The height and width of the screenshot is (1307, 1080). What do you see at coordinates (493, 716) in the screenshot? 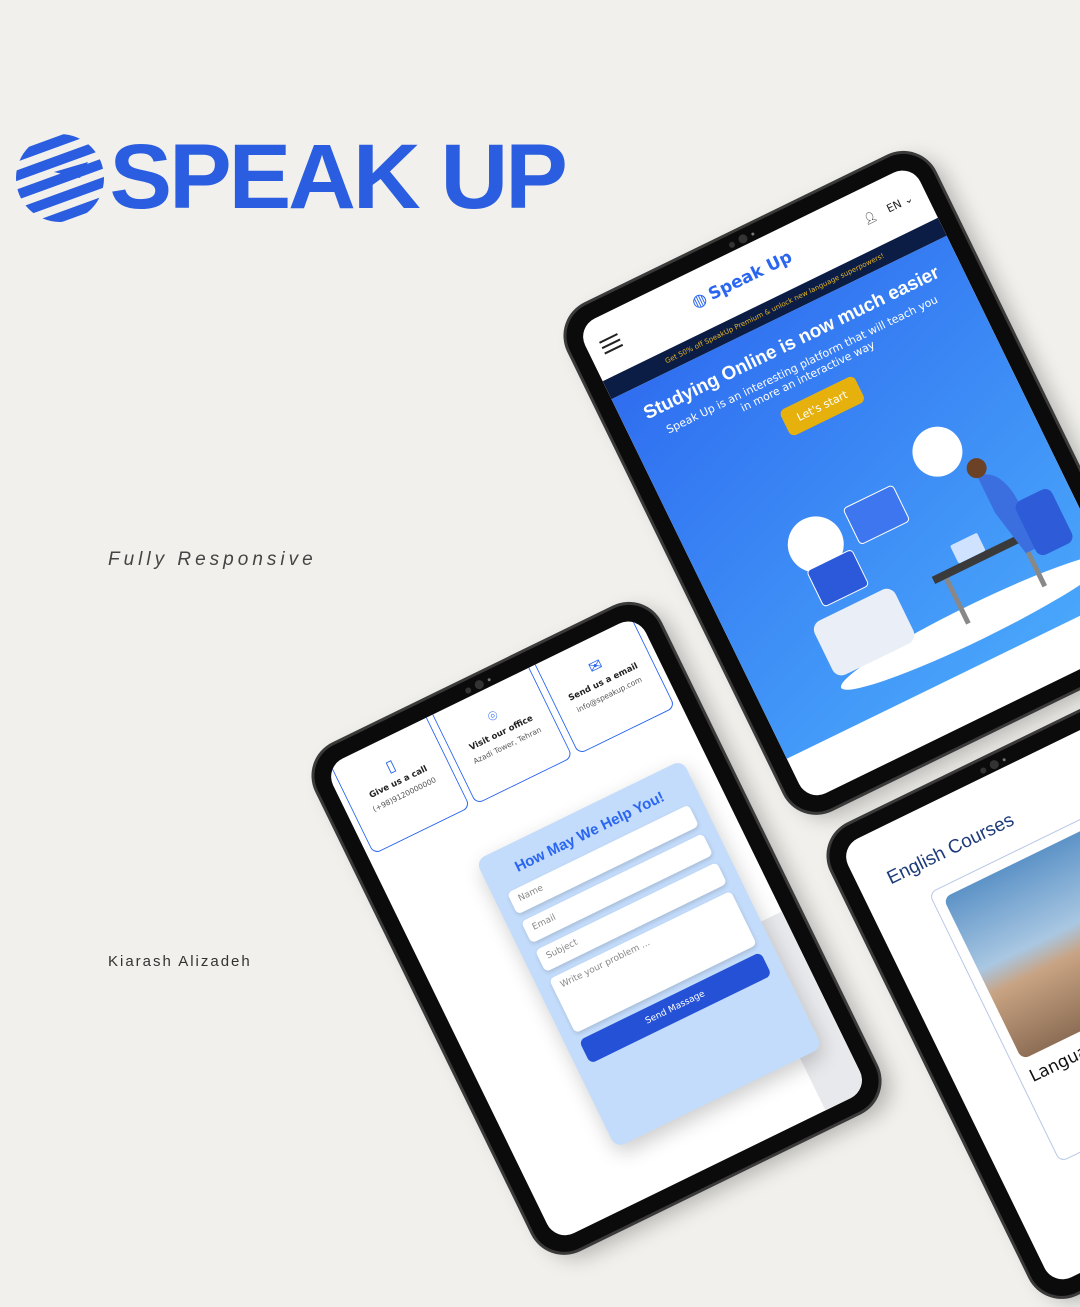
I see `location-pin-icon: ⌾` at bounding box center [493, 716].